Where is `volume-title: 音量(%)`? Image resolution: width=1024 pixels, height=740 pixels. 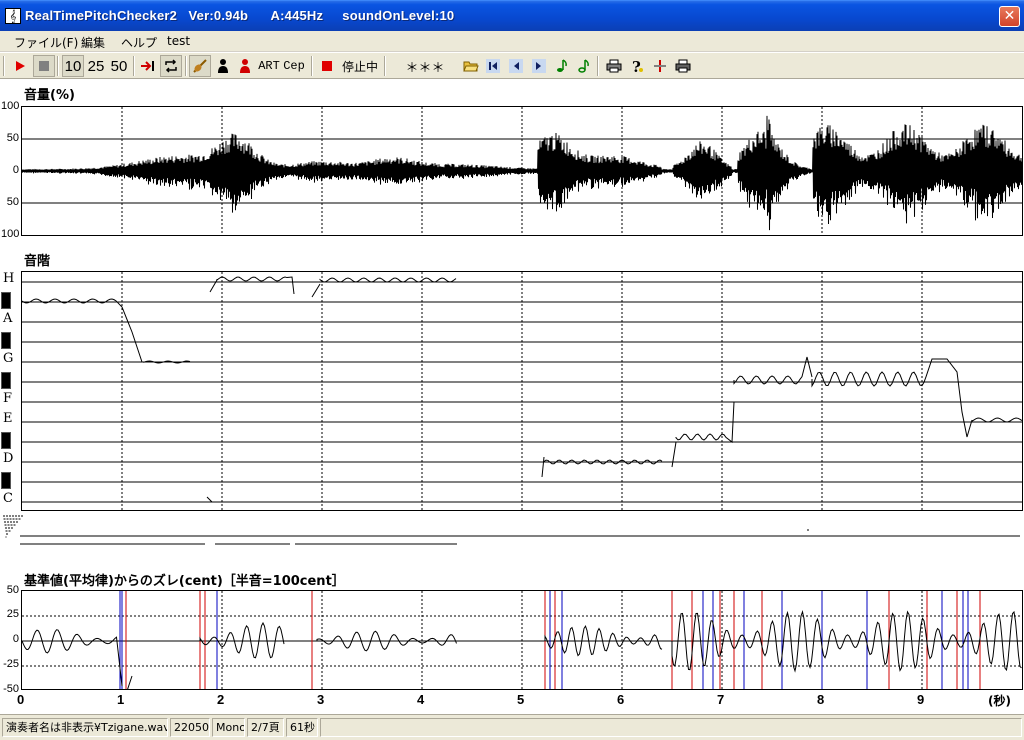
volume-title: 音量(%) is located at coordinates (49, 95).